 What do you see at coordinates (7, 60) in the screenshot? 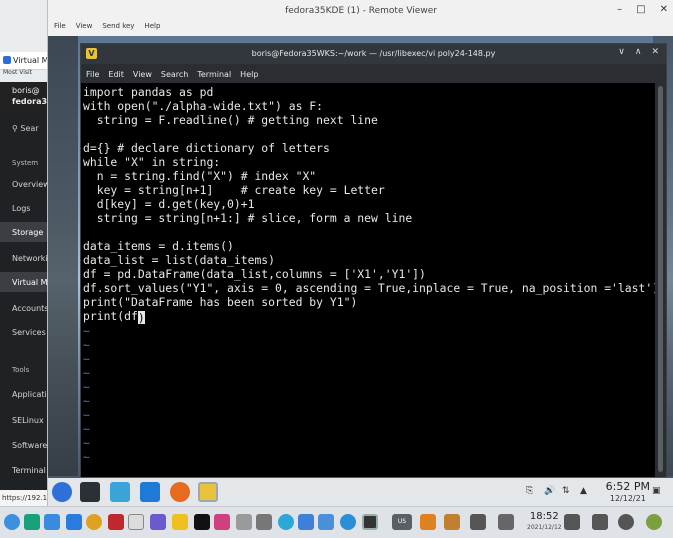
I see `browser-tab-icon` at bounding box center [7, 60].